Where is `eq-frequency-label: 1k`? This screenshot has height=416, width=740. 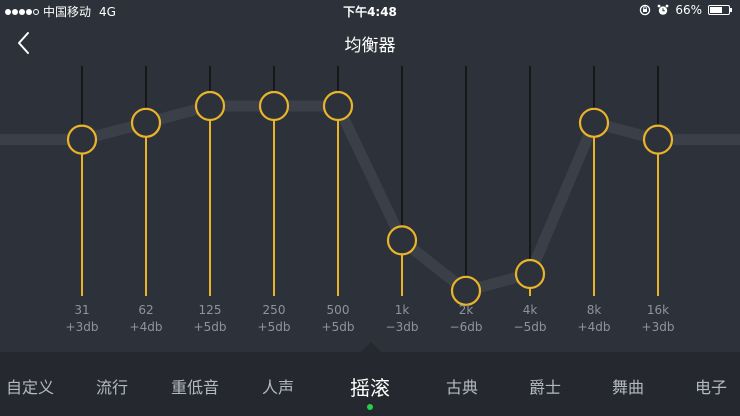 eq-frequency-label: 1k is located at coordinates (402, 310).